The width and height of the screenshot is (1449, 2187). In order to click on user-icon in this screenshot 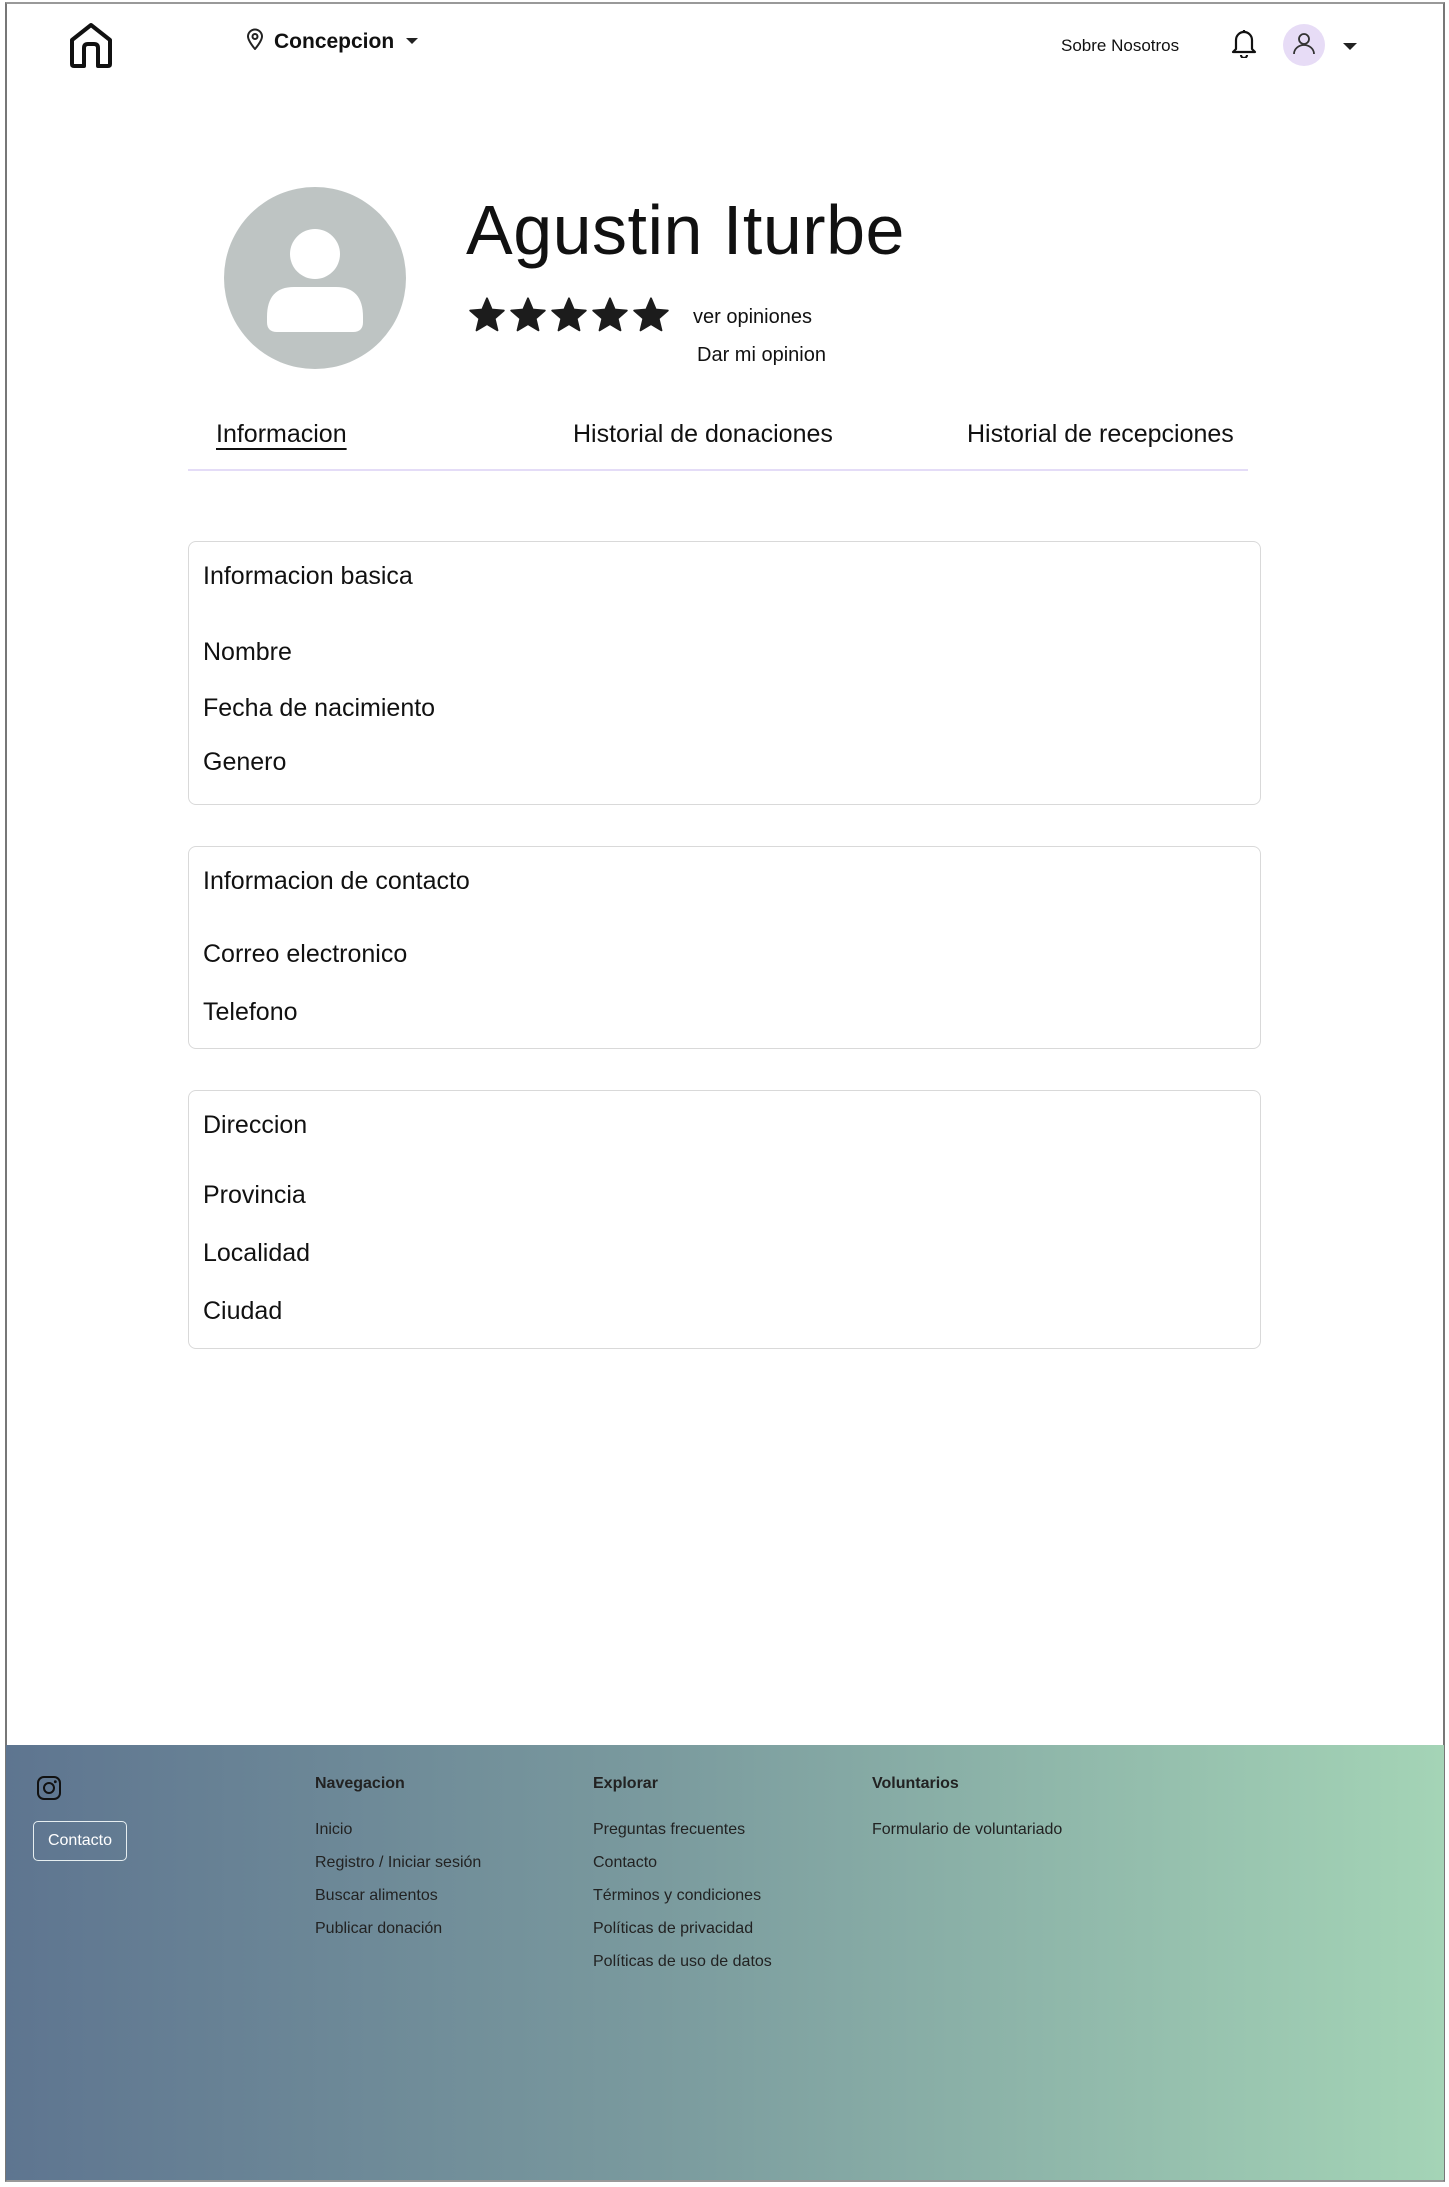, I will do `click(1304, 45)`.